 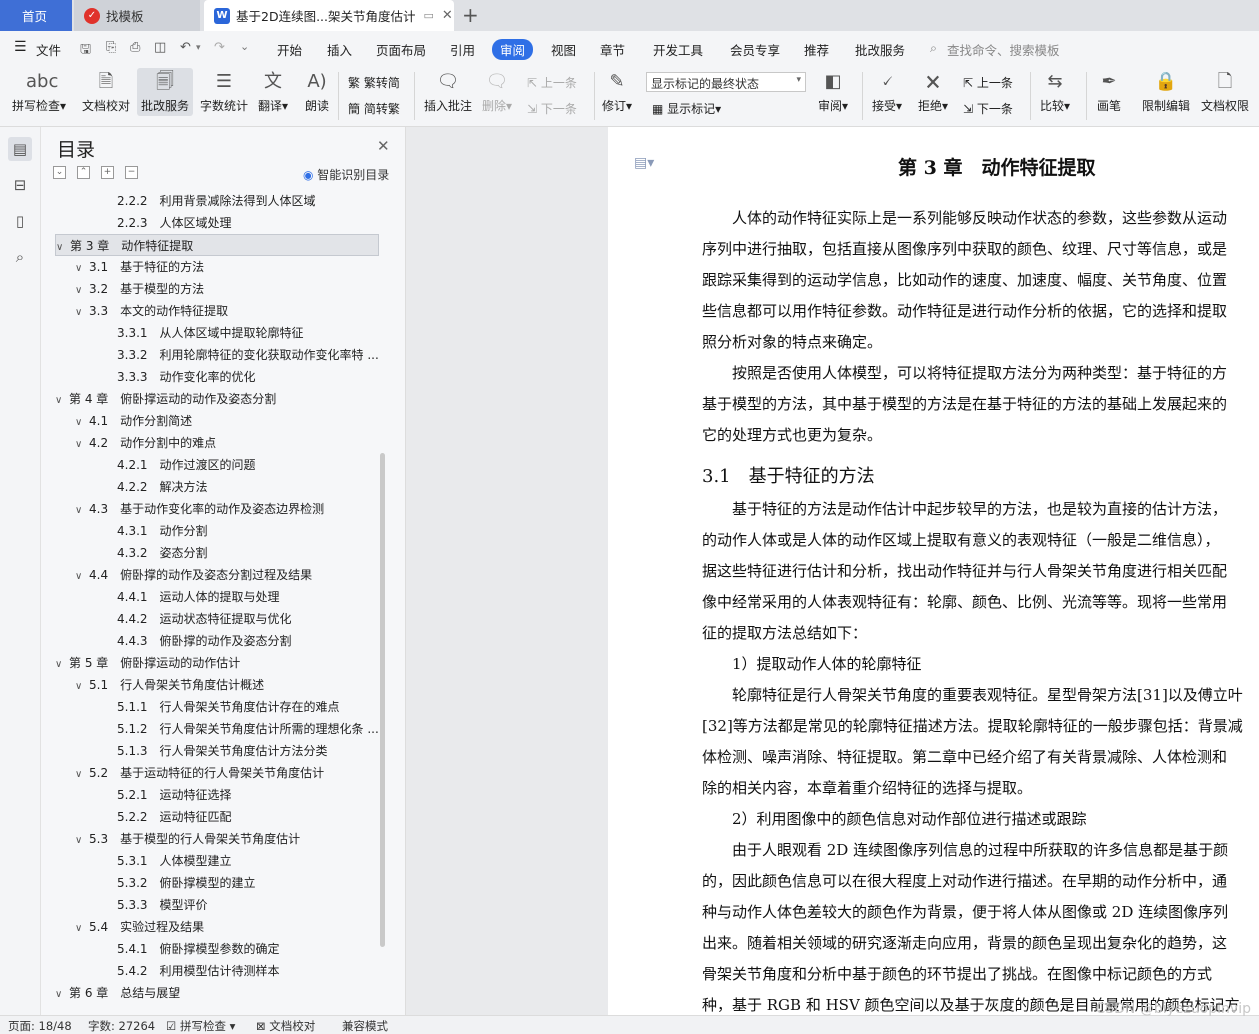 What do you see at coordinates (217, 311) in the screenshot?
I see `toc-item: ∨ 3.3 本文的动作特征提取` at bounding box center [217, 311].